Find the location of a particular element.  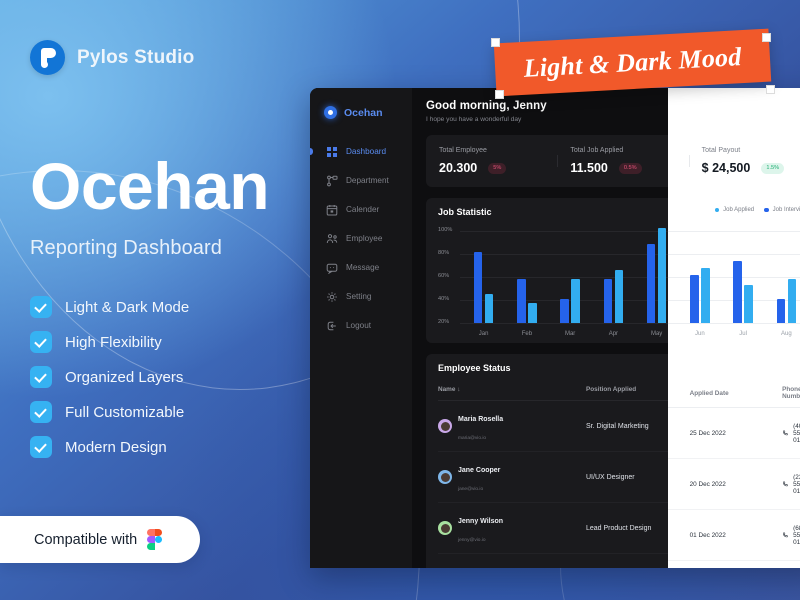

x-tick-label: Aug is located at coordinates (786, 334).